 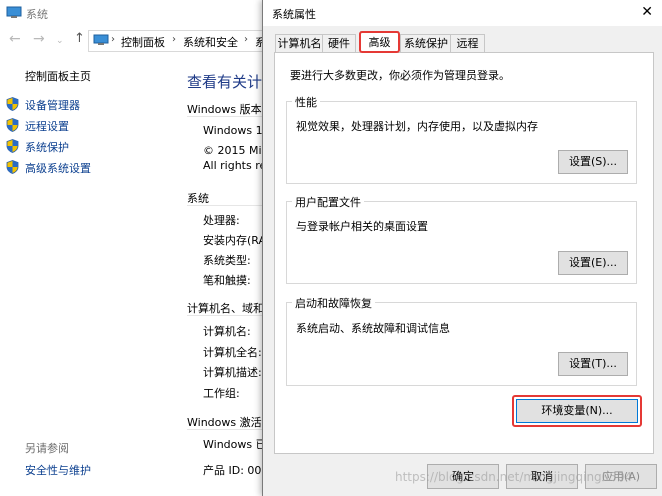 I want to click on workgroup-label: 工作组:, so click(x=221, y=393).